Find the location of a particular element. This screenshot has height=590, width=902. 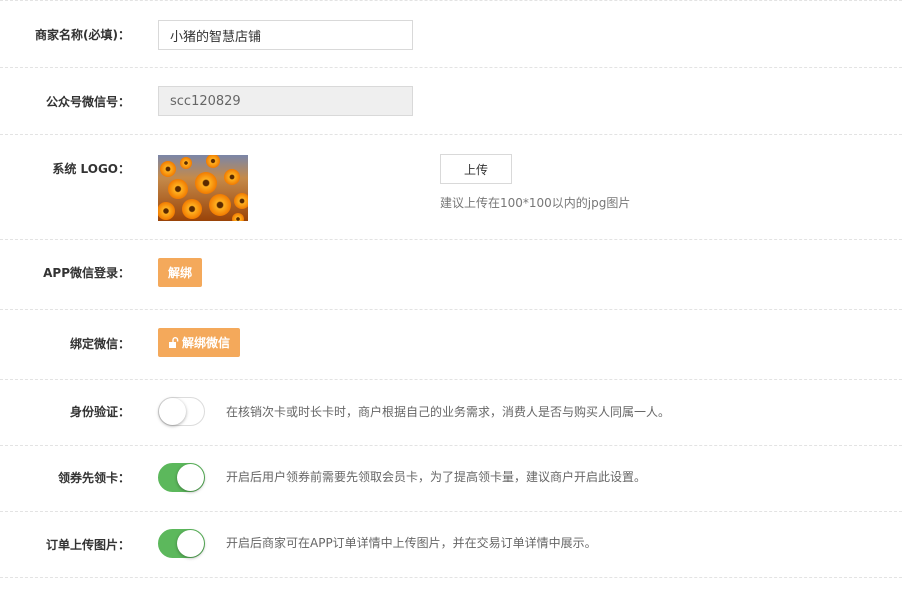

unlock-icon is located at coordinates (174, 342).